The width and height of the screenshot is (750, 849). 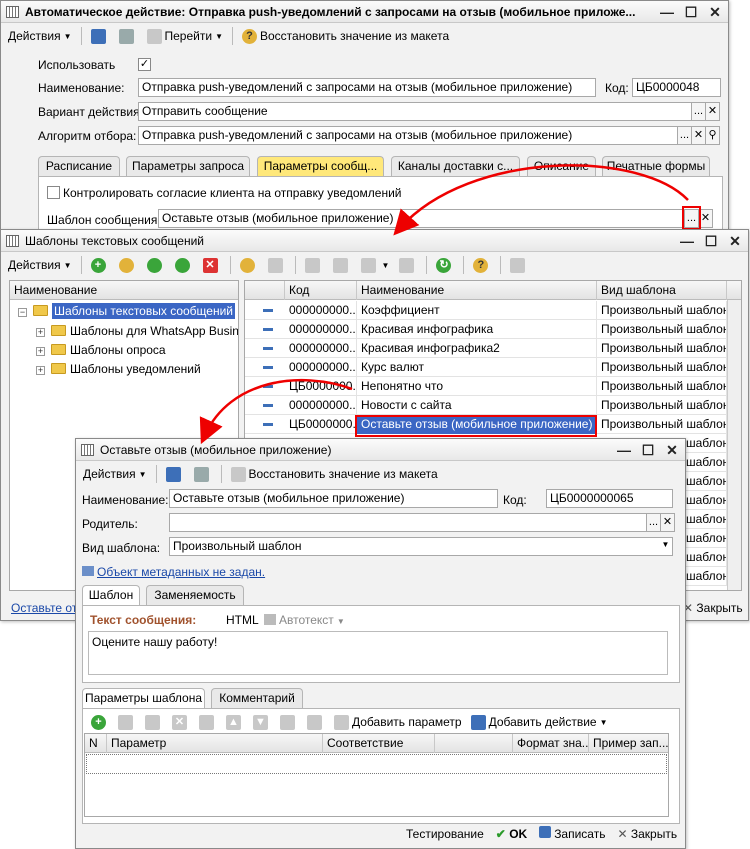 I want to click on sort-desc-button, so click(x=316, y=722).